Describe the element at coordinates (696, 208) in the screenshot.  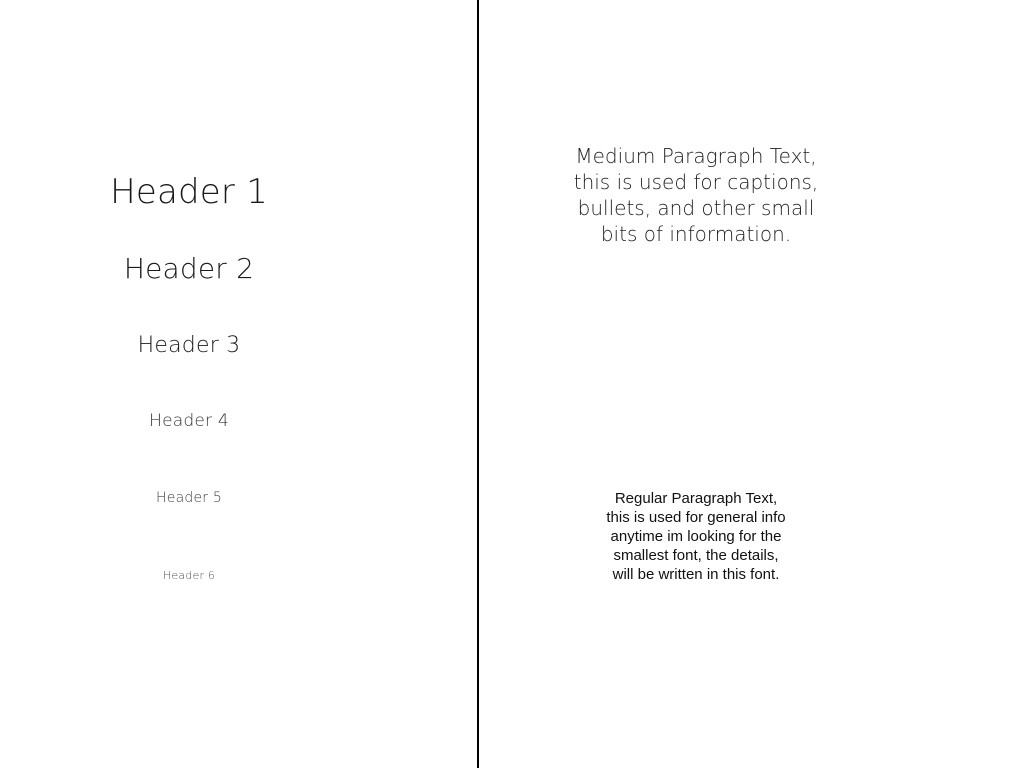
I see `medium-paragraph-line: bullets, and other small` at that location.